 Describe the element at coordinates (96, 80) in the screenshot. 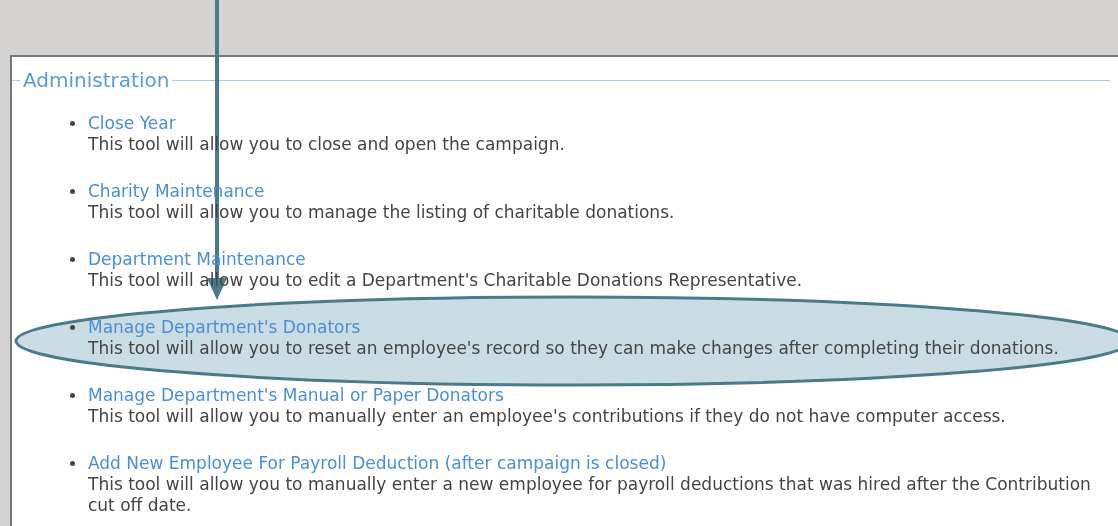

I see `section-title: Administration` at that location.